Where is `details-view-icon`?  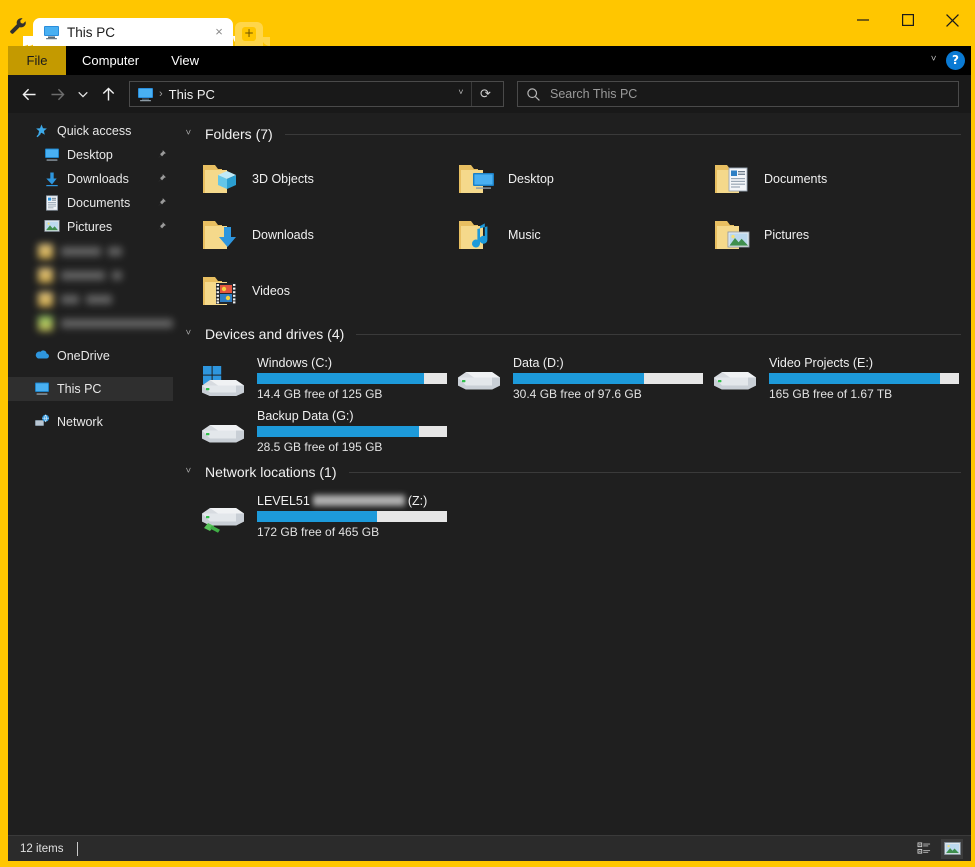 details-view-icon is located at coordinates (924, 849).